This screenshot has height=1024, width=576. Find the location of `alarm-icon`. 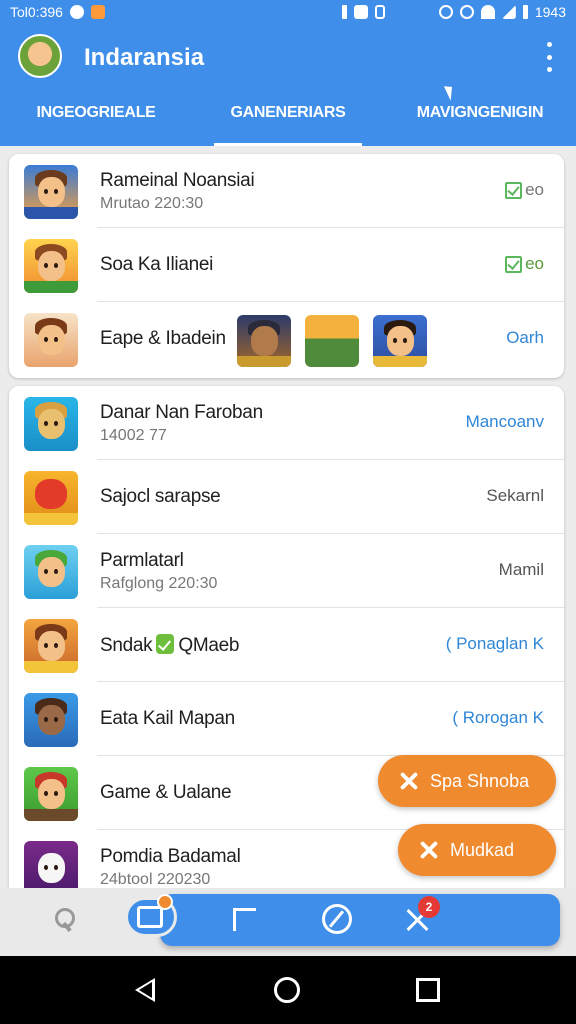

alarm-icon is located at coordinates (445, 12).